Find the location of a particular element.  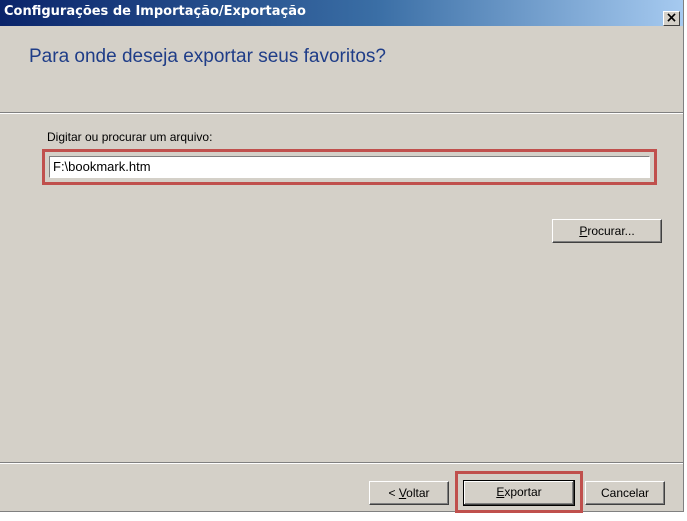

window-title: Configurações de Importação/Exportação is located at coordinates (155, 11).